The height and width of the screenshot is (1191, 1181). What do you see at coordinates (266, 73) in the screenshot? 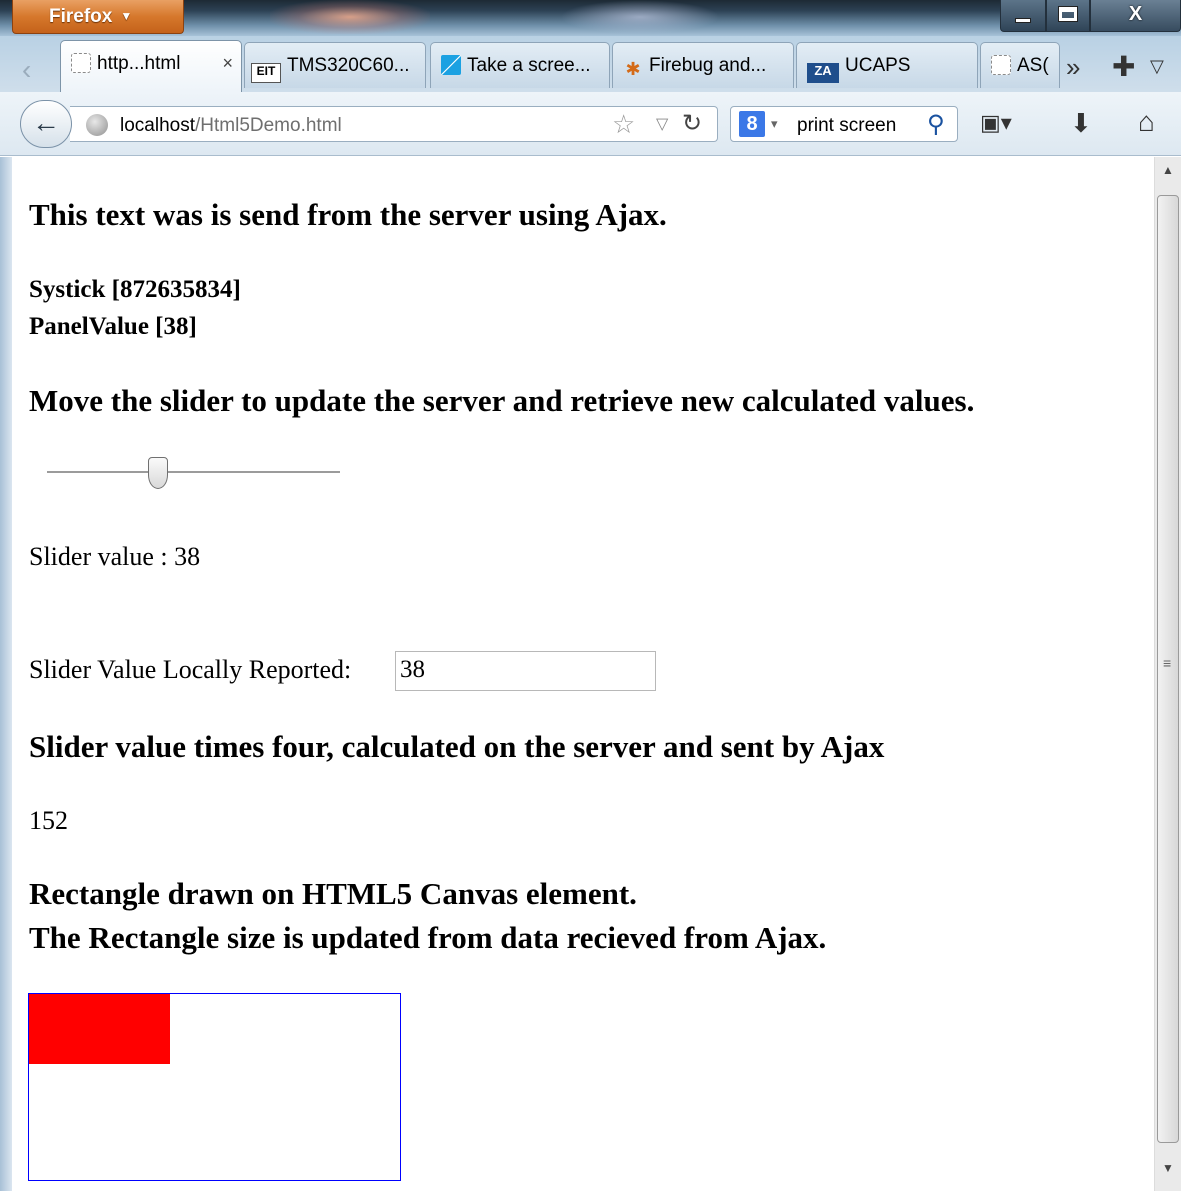
I see `eit-icon: EIT` at bounding box center [266, 73].